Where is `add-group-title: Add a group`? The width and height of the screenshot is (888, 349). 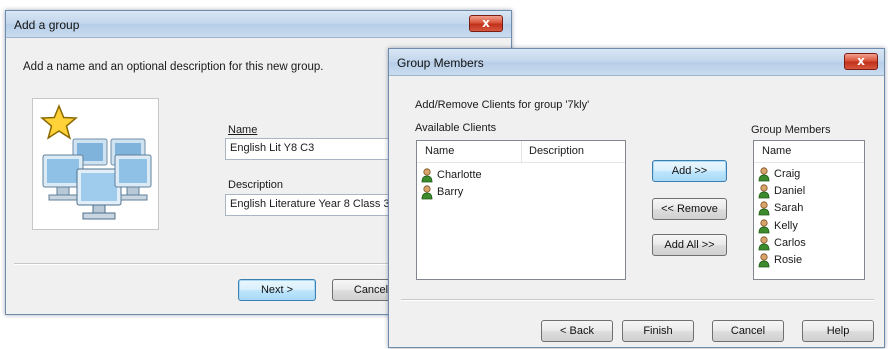
add-group-title: Add a group is located at coordinates (47, 25).